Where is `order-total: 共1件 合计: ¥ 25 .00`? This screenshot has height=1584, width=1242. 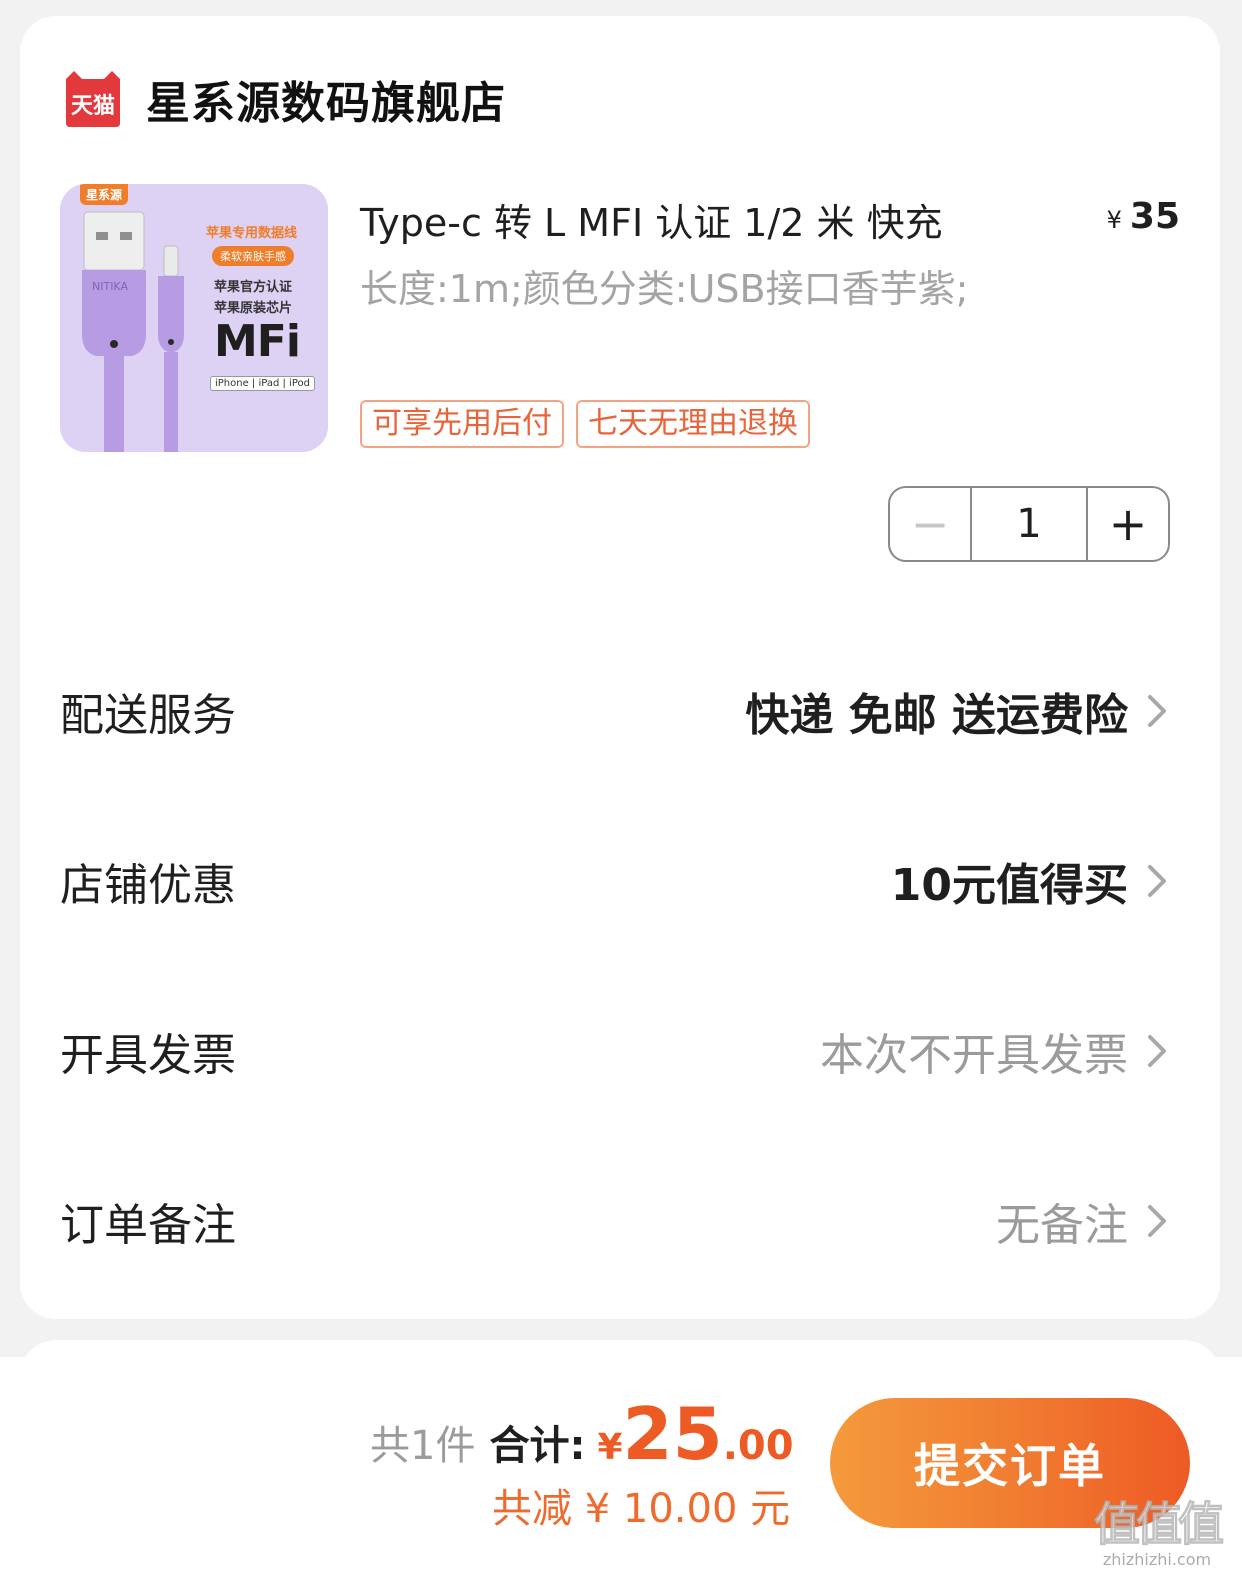
order-total: 共1件 合计: ¥ 25 .00 is located at coordinates (582, 1434).